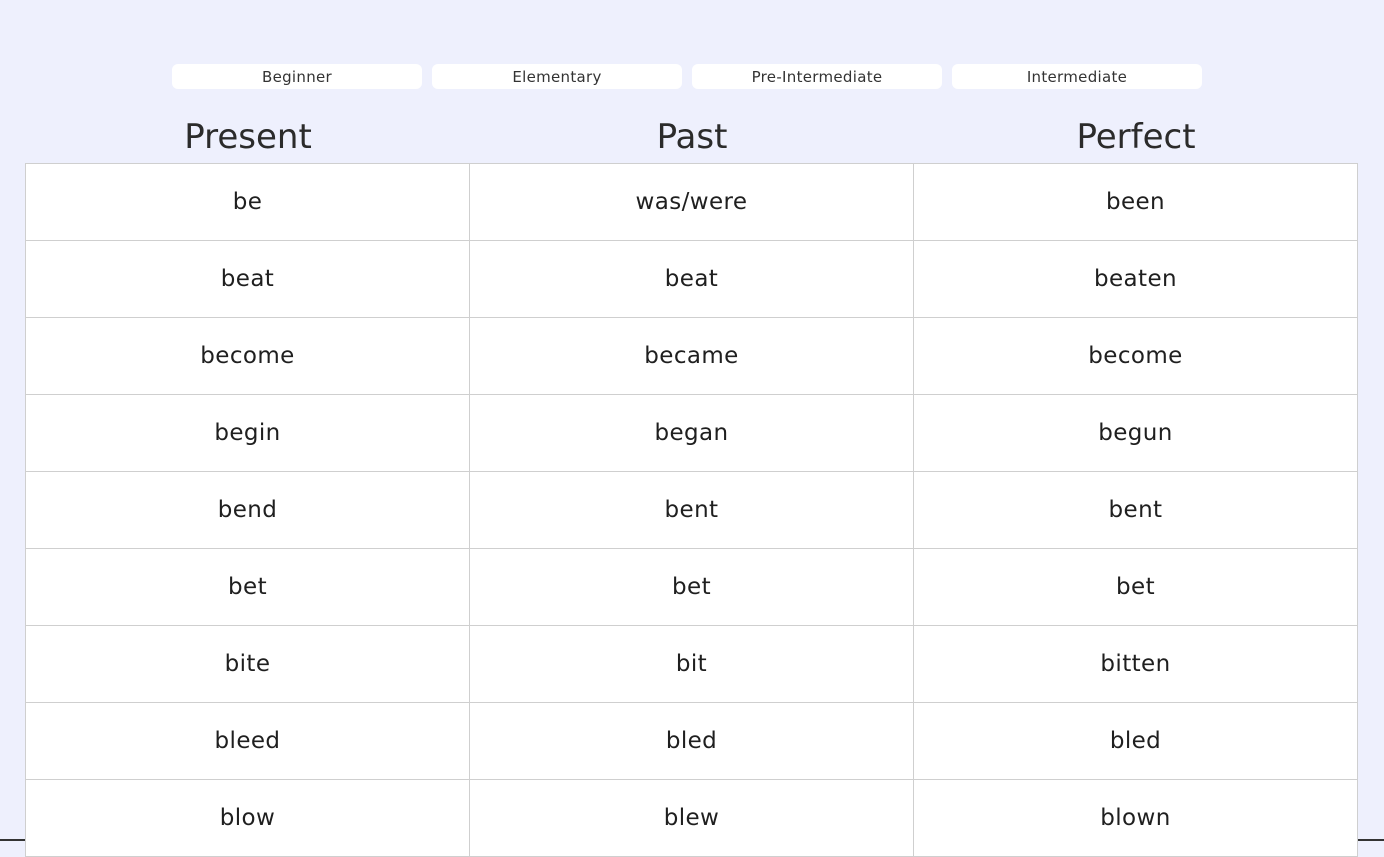 The image size is (1384, 857). I want to click on table-row: begin began begun, so click(691, 433).